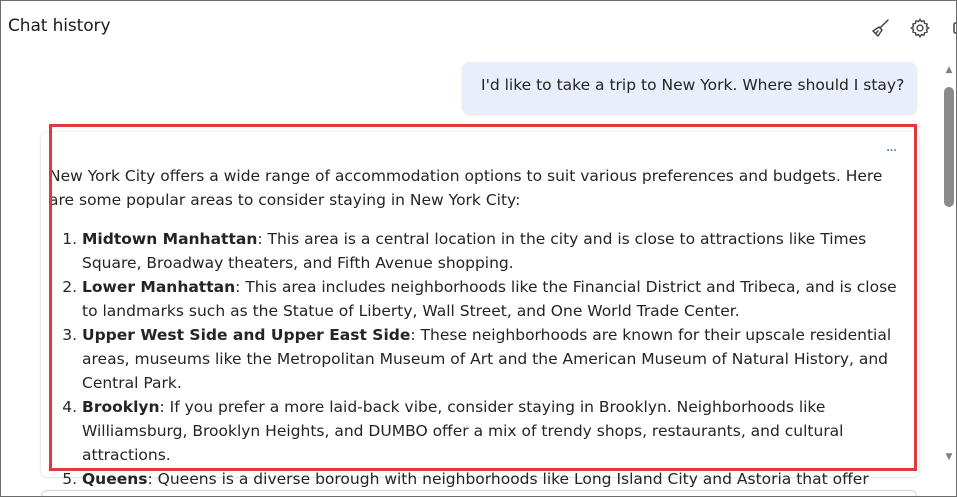 This screenshot has width=957, height=497. What do you see at coordinates (920, 28) in the screenshot?
I see `gear-icon` at bounding box center [920, 28].